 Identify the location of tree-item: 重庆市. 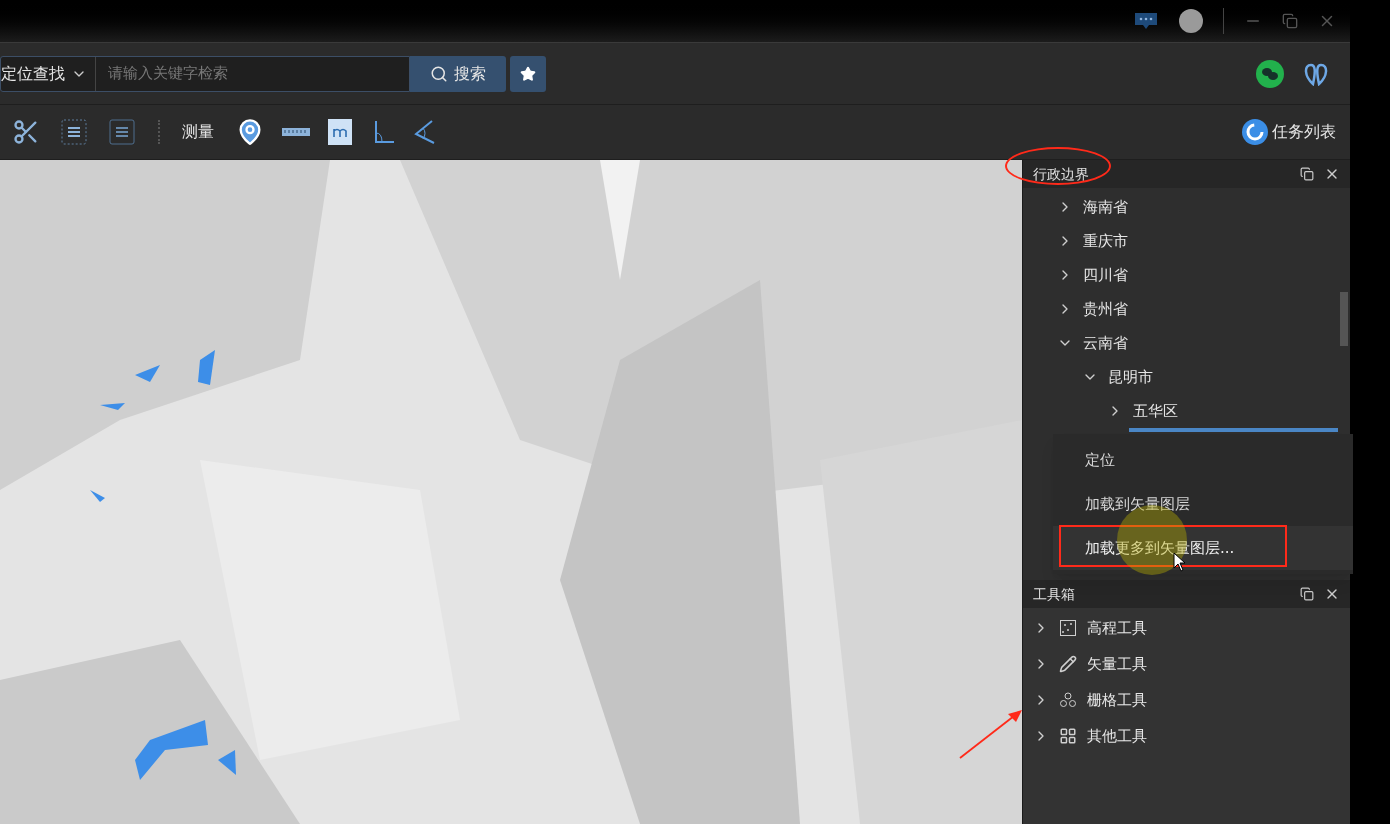
(1105, 241).